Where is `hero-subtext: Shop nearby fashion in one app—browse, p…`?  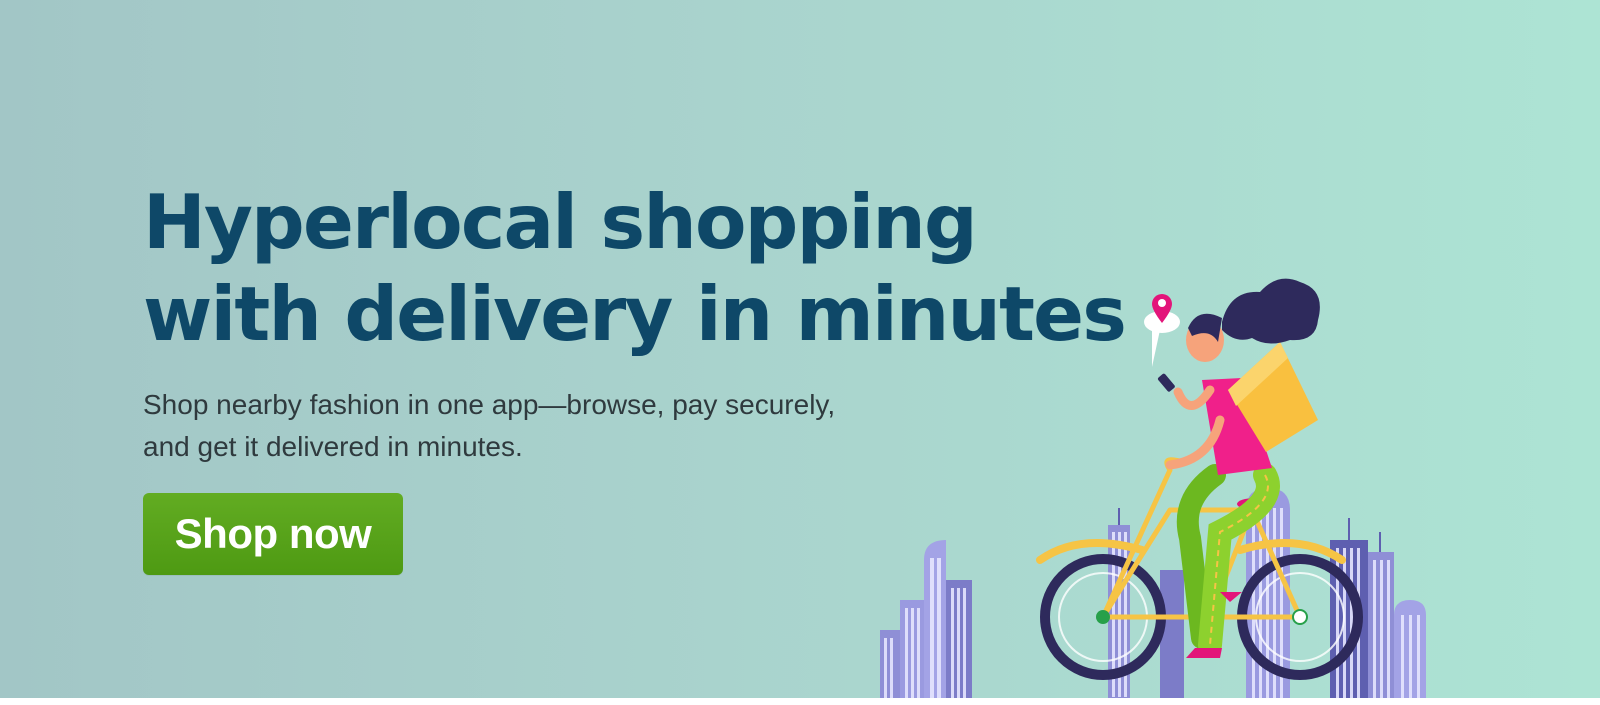 hero-subtext: Shop nearby fashion in one app—browse, p… is located at coordinates (489, 426).